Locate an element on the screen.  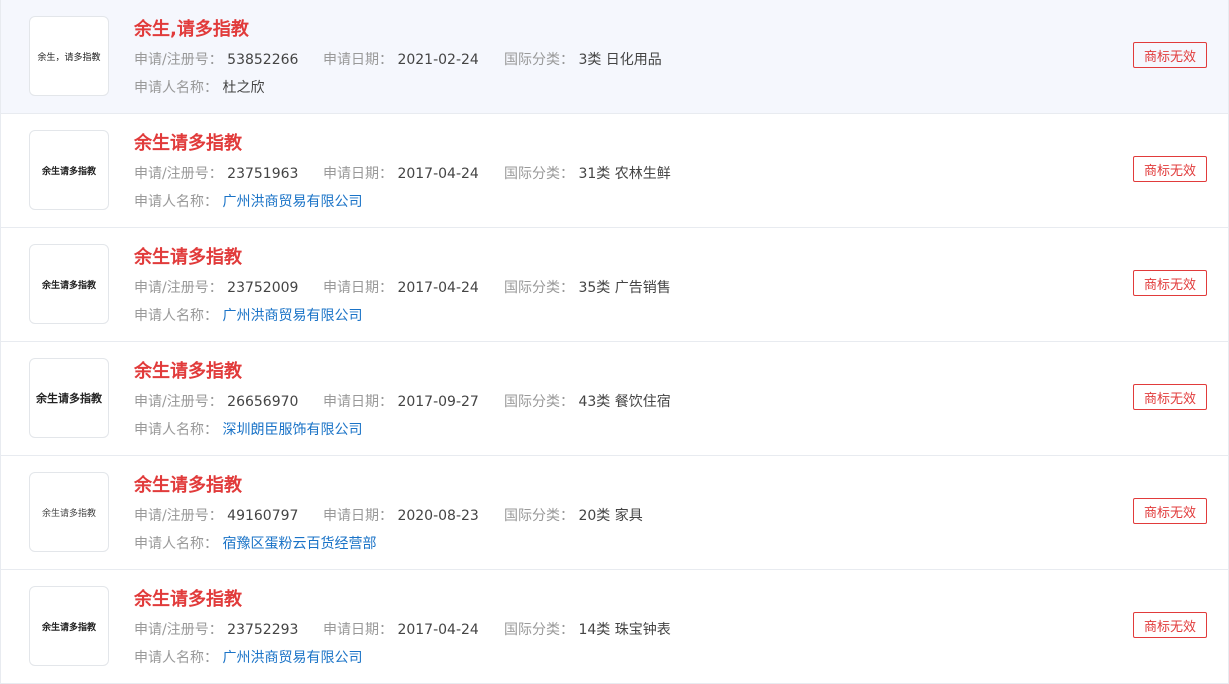
trademark-logo-image: 余生，请多指教 is located at coordinates (69, 56).